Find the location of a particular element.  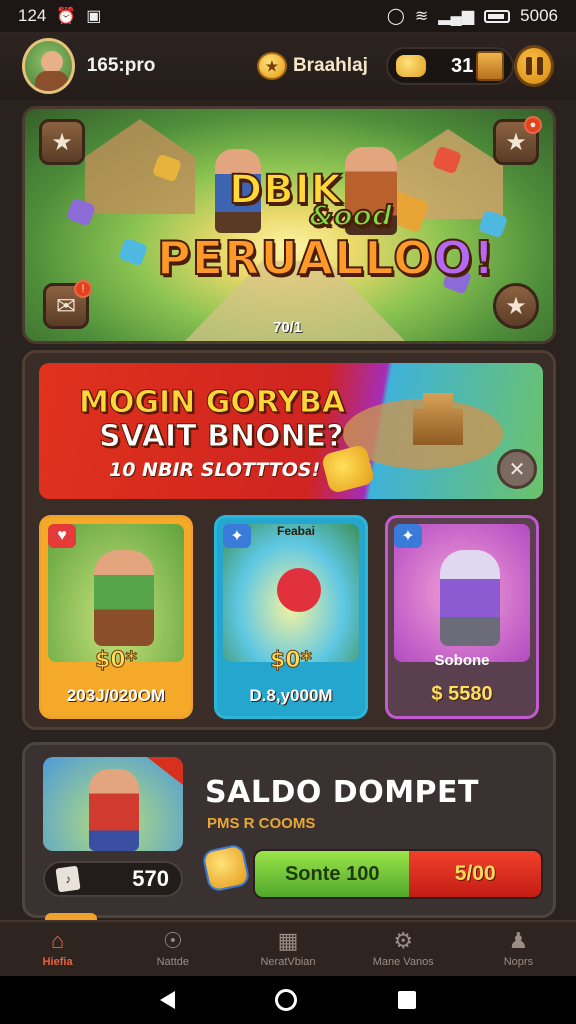

profile-icon: ♟ is located at coordinates (518, 940).